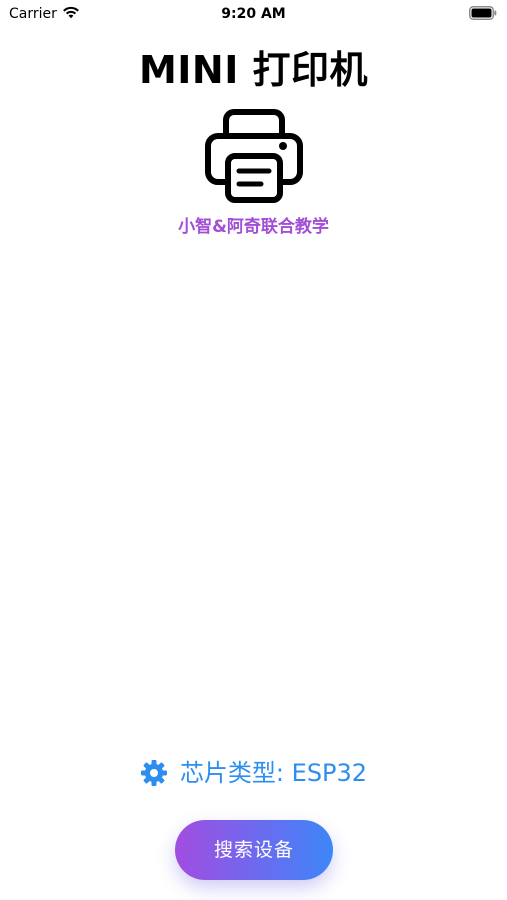 Image resolution: width=507 pixels, height=900 pixels. What do you see at coordinates (254, 156) in the screenshot?
I see `printer-icon` at bounding box center [254, 156].